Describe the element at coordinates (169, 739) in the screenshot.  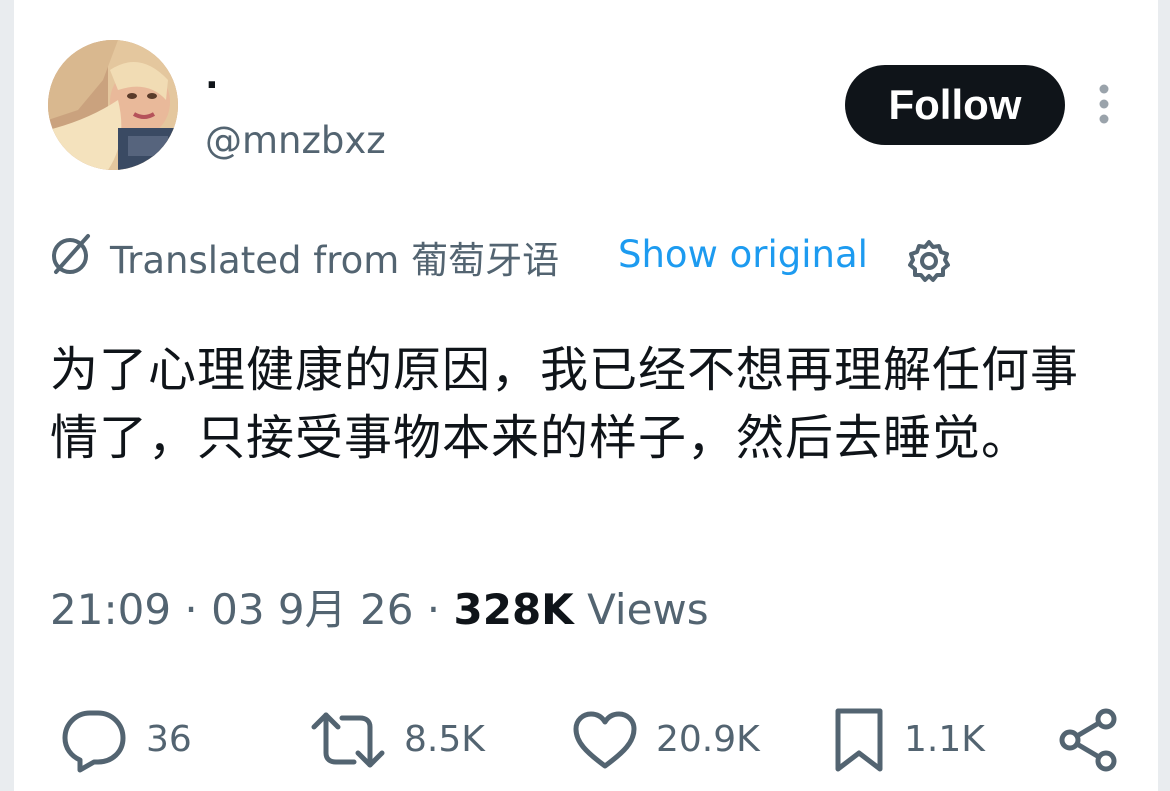
I see `reply-count: 36` at that location.